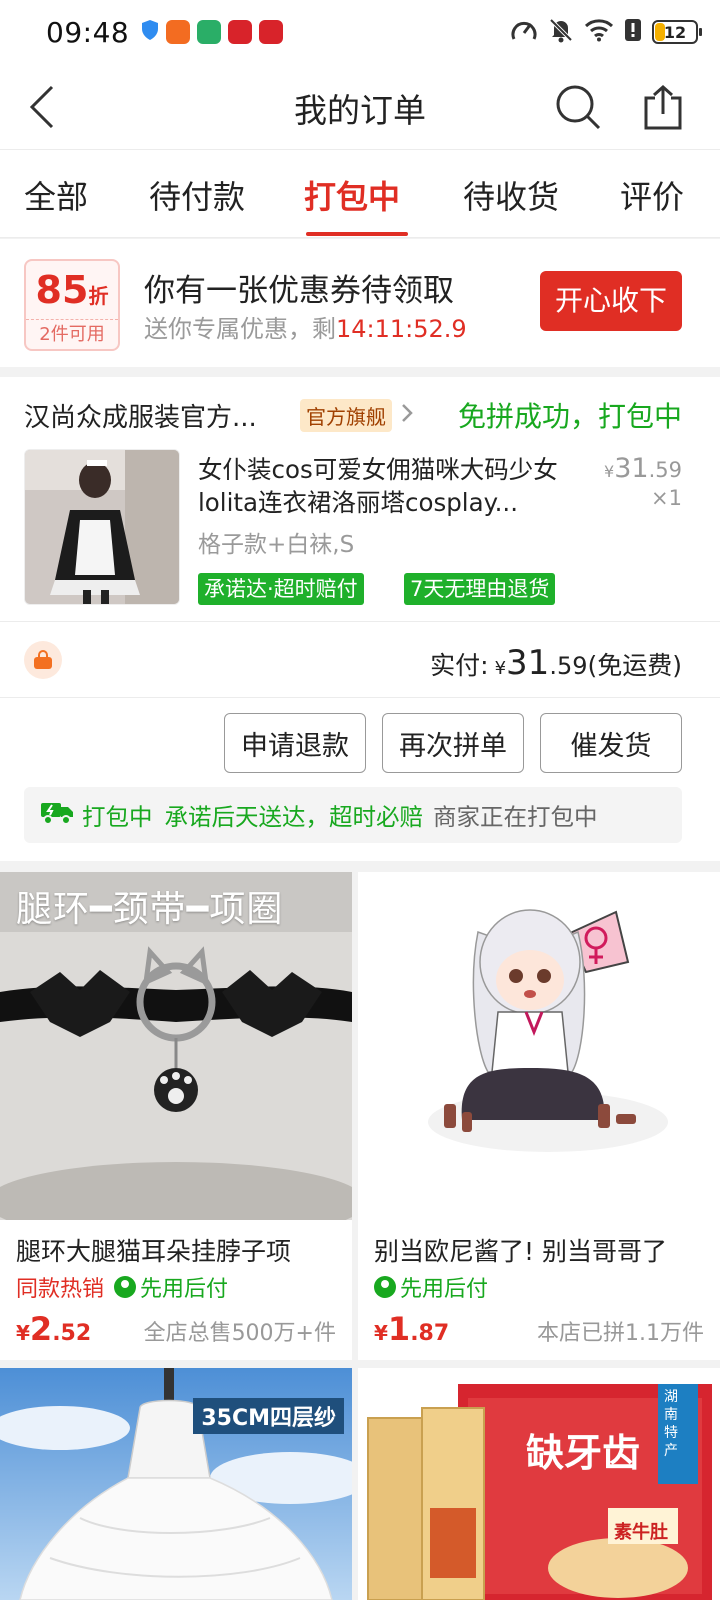 This screenshot has height=1600, width=720. I want to click on order-actions: 申请退款 再次拼单 催发货, so click(453, 743).